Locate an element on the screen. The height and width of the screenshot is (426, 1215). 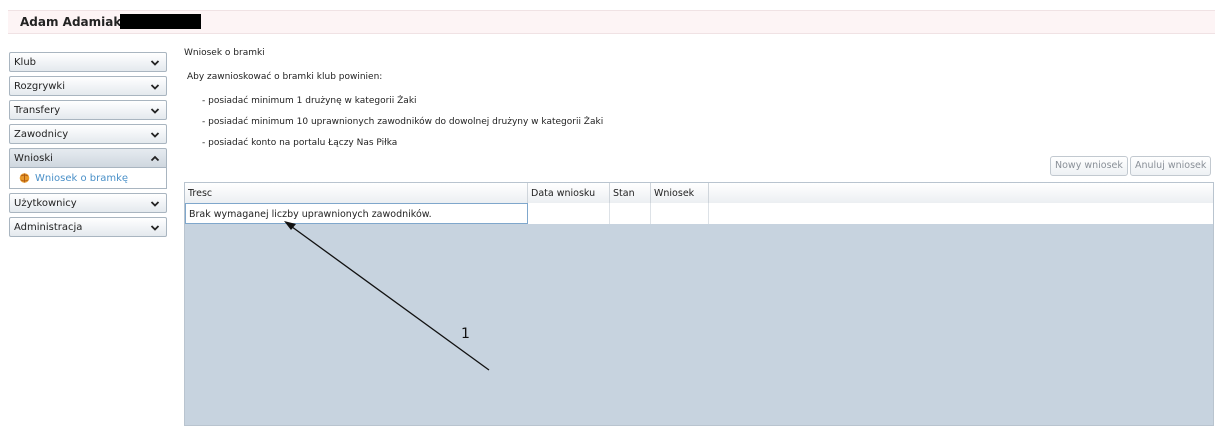
submenu-link-label: Wniosek o bramkę is located at coordinates (82, 178).